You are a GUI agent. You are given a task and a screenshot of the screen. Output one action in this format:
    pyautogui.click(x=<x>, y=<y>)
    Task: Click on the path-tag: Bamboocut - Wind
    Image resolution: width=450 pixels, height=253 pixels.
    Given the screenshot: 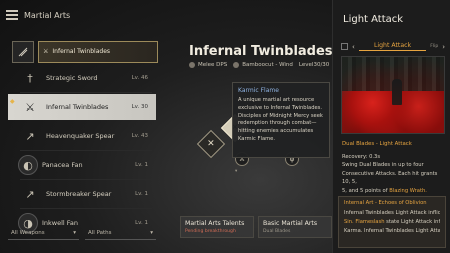 What is the action you would take?
    pyautogui.click(x=263, y=65)
    